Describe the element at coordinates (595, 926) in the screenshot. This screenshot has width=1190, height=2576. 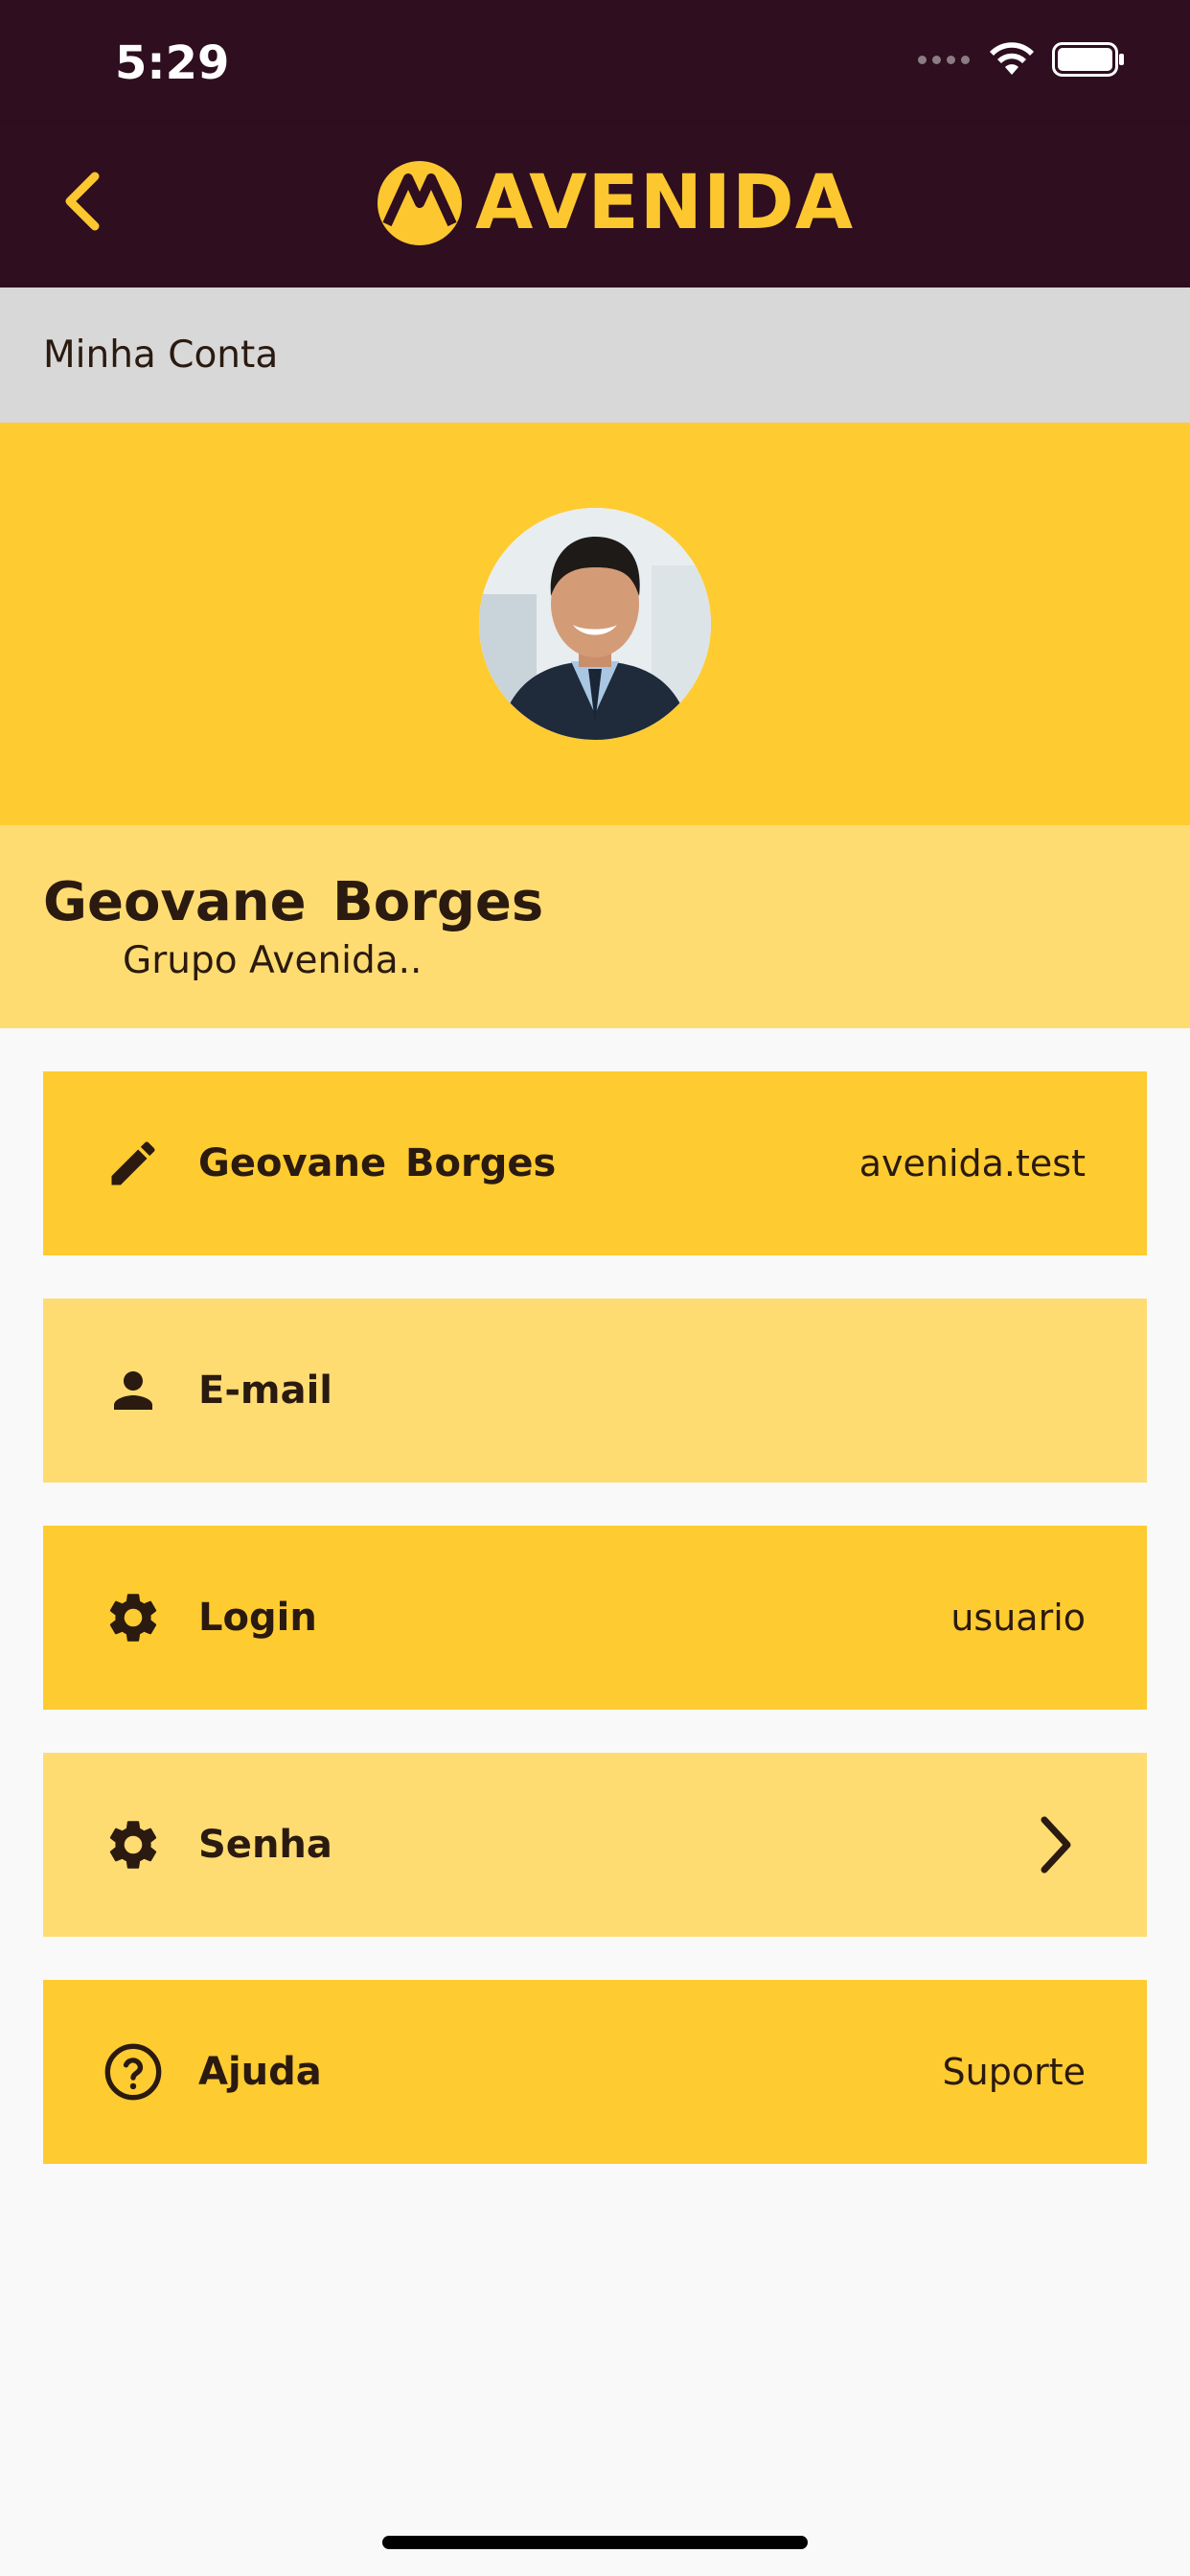
I see `profile-info: Geovane Borges Grupo Avenida..` at that location.